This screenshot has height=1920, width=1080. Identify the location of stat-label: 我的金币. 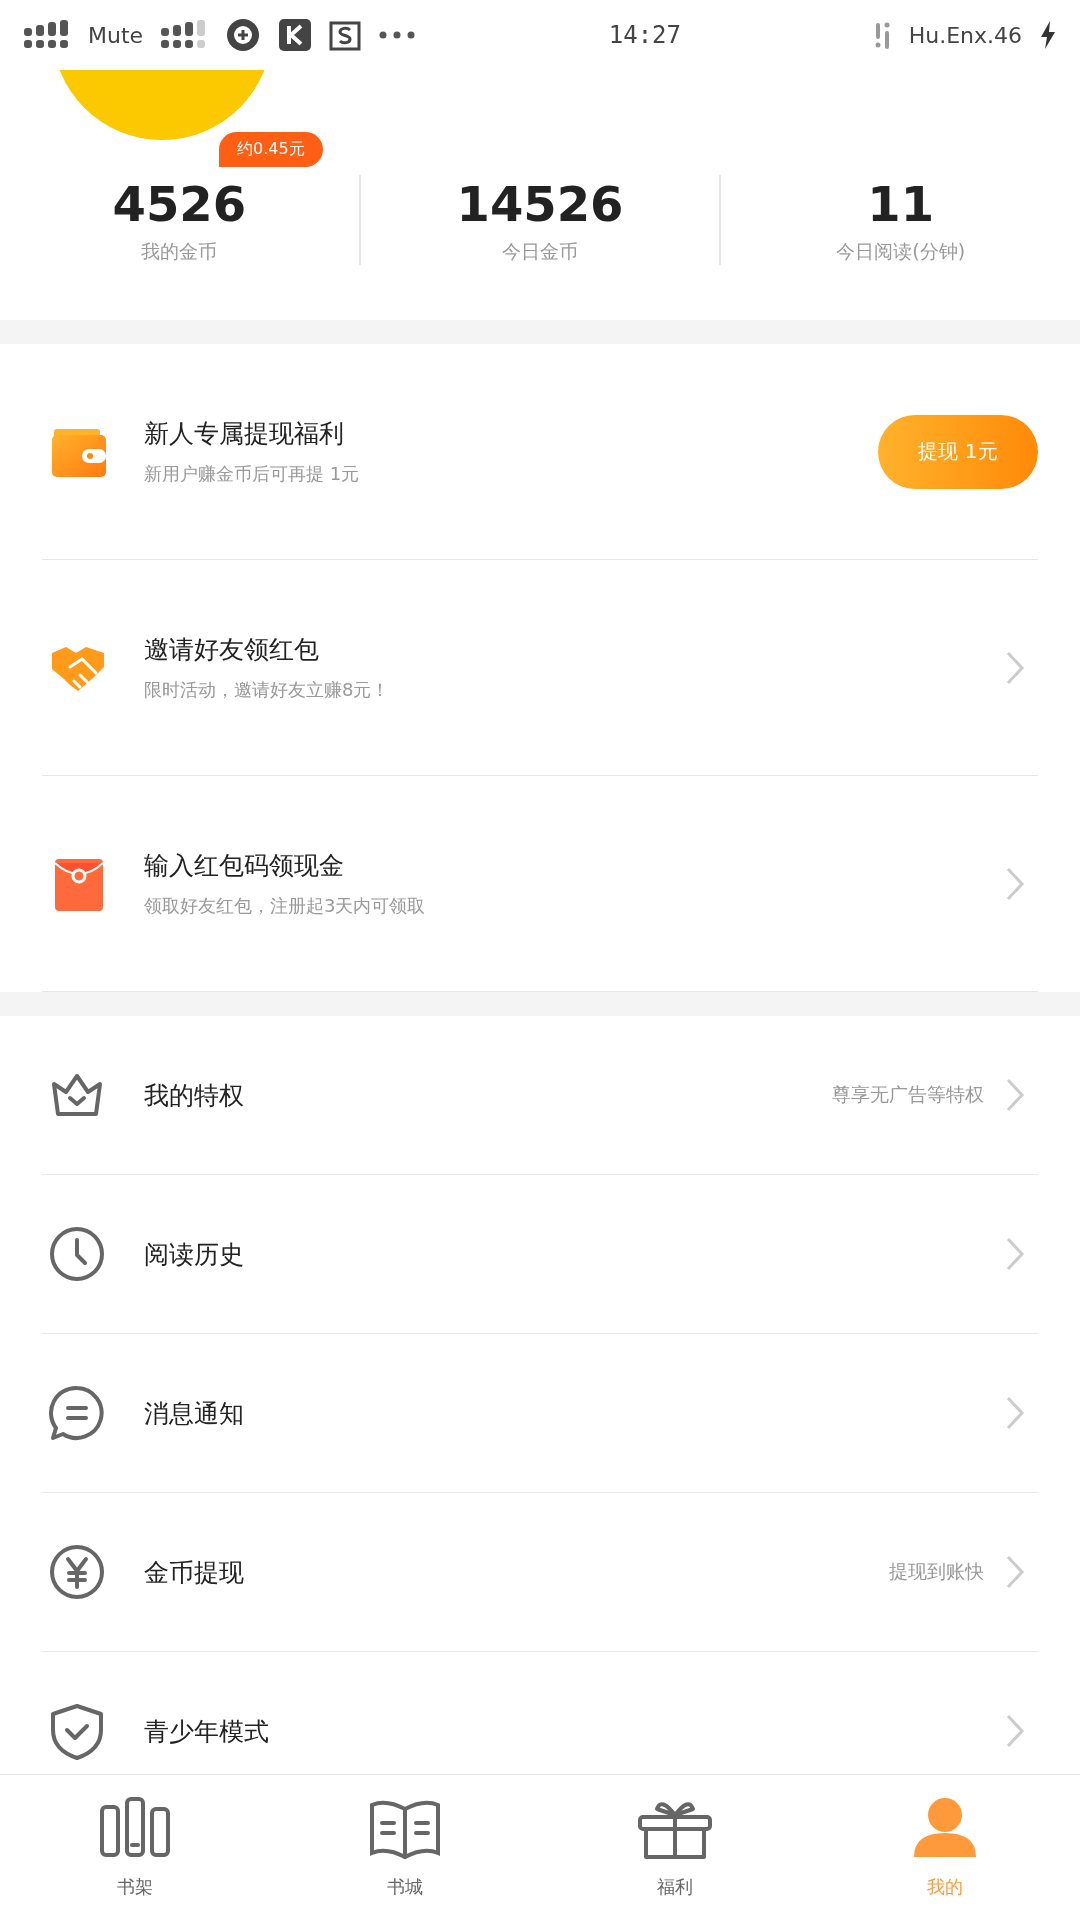
(179, 251).